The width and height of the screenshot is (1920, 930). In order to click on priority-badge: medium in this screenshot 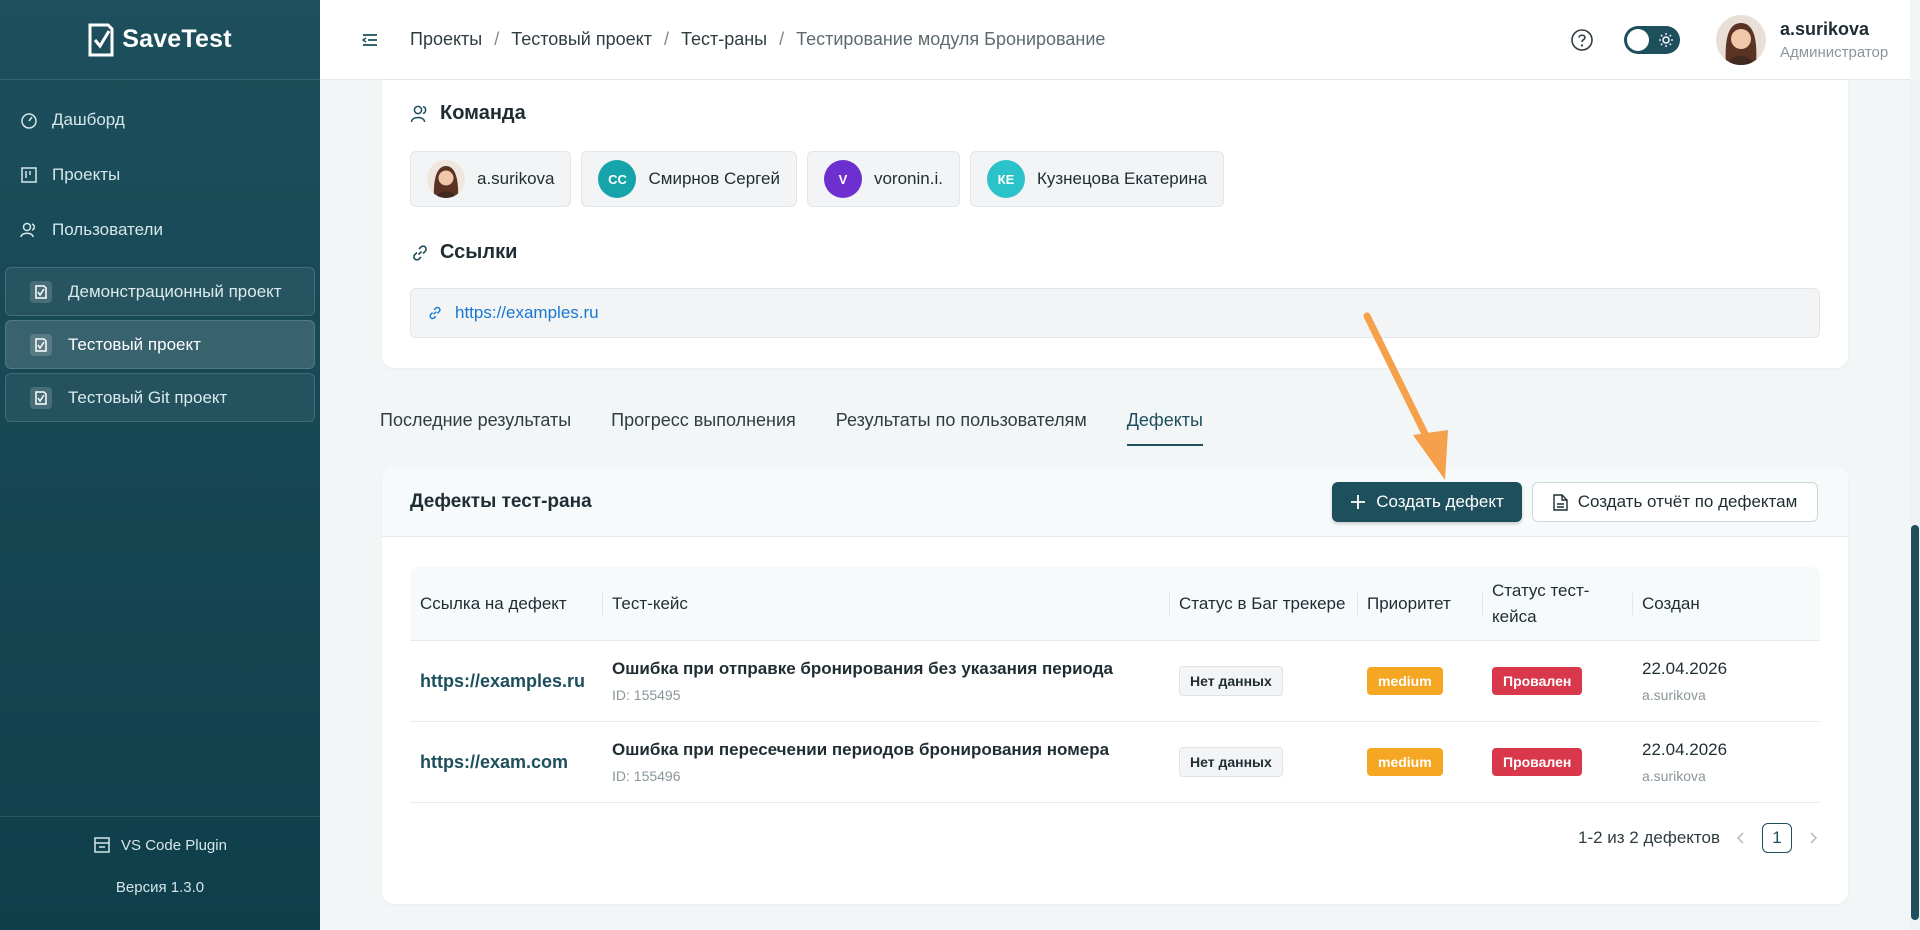, I will do `click(1405, 762)`.